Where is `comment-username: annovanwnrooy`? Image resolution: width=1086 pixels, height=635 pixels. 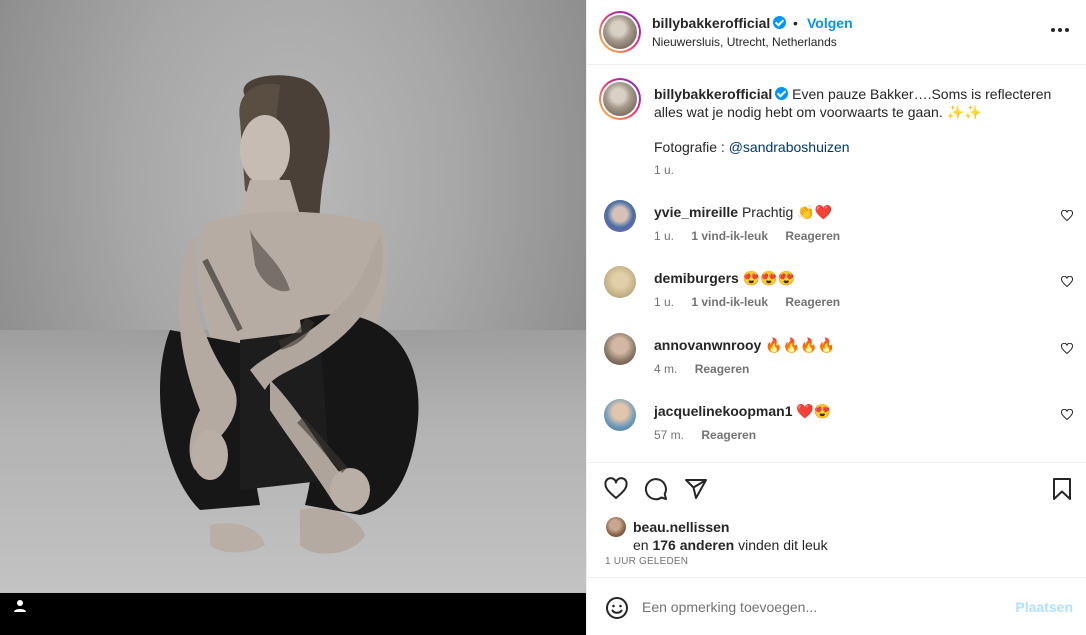
comment-username: annovanwnrooy is located at coordinates (707, 345).